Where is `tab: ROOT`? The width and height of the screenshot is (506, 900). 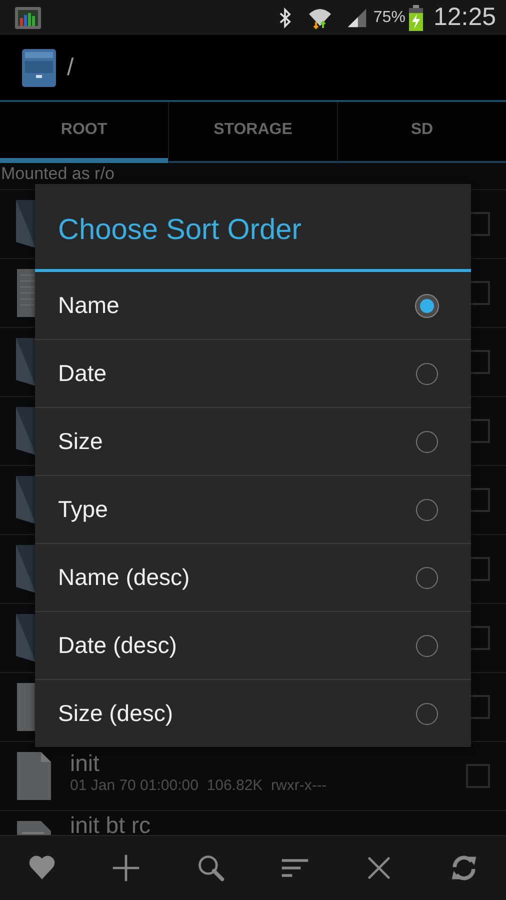
tab: ROOT is located at coordinates (84, 132).